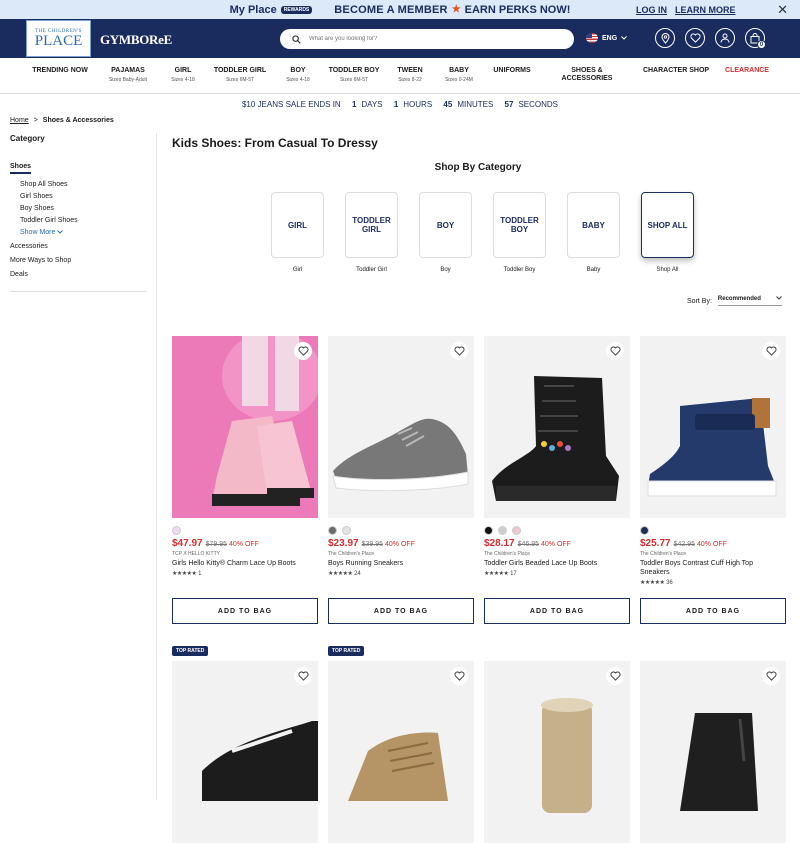  Describe the element at coordinates (695, 38) in the screenshot. I see `favorites-button` at that location.